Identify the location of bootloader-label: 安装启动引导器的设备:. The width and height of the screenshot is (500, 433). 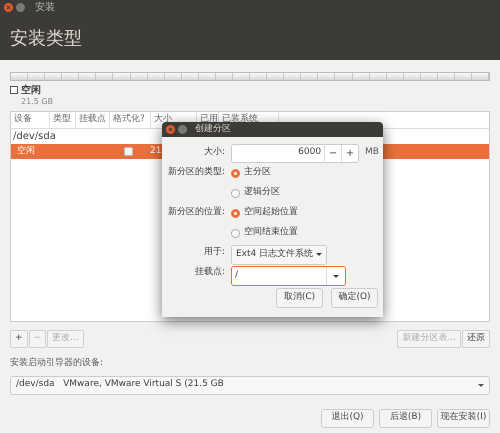
(57, 363).